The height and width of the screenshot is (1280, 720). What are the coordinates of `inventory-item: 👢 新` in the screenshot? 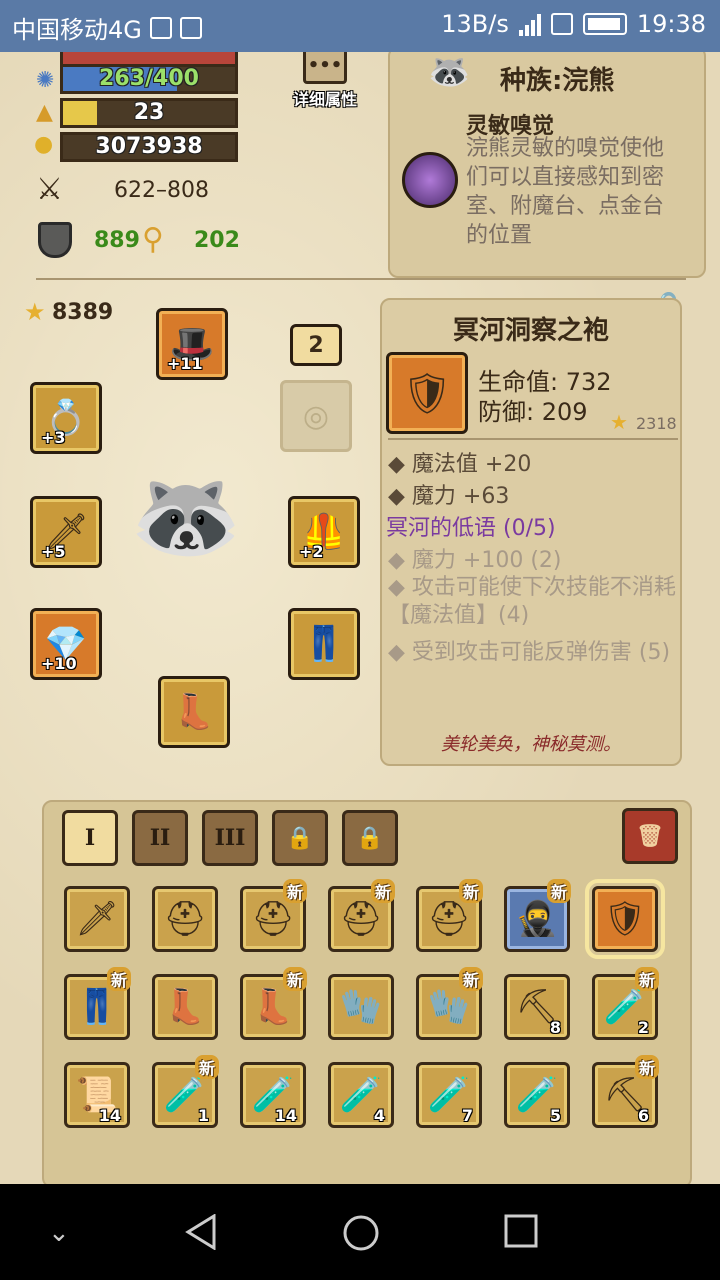 It's located at (273, 1003).